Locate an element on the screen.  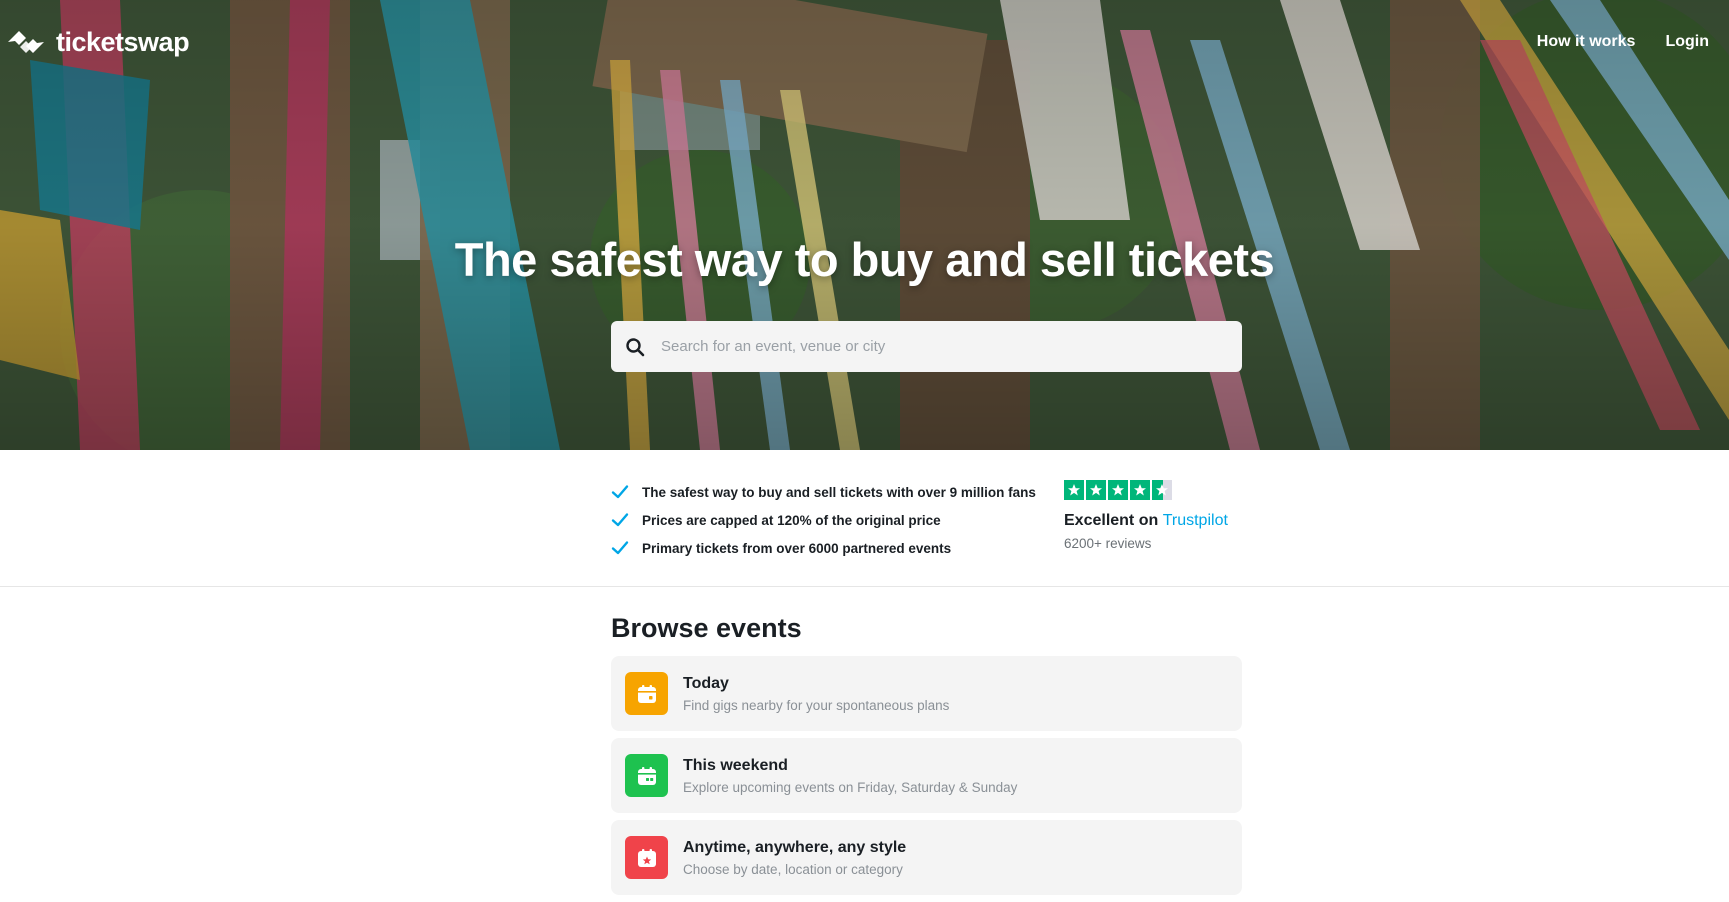
trustpilot-rating-line: Excellent on Trustpilot is located at coordinates (1146, 521).